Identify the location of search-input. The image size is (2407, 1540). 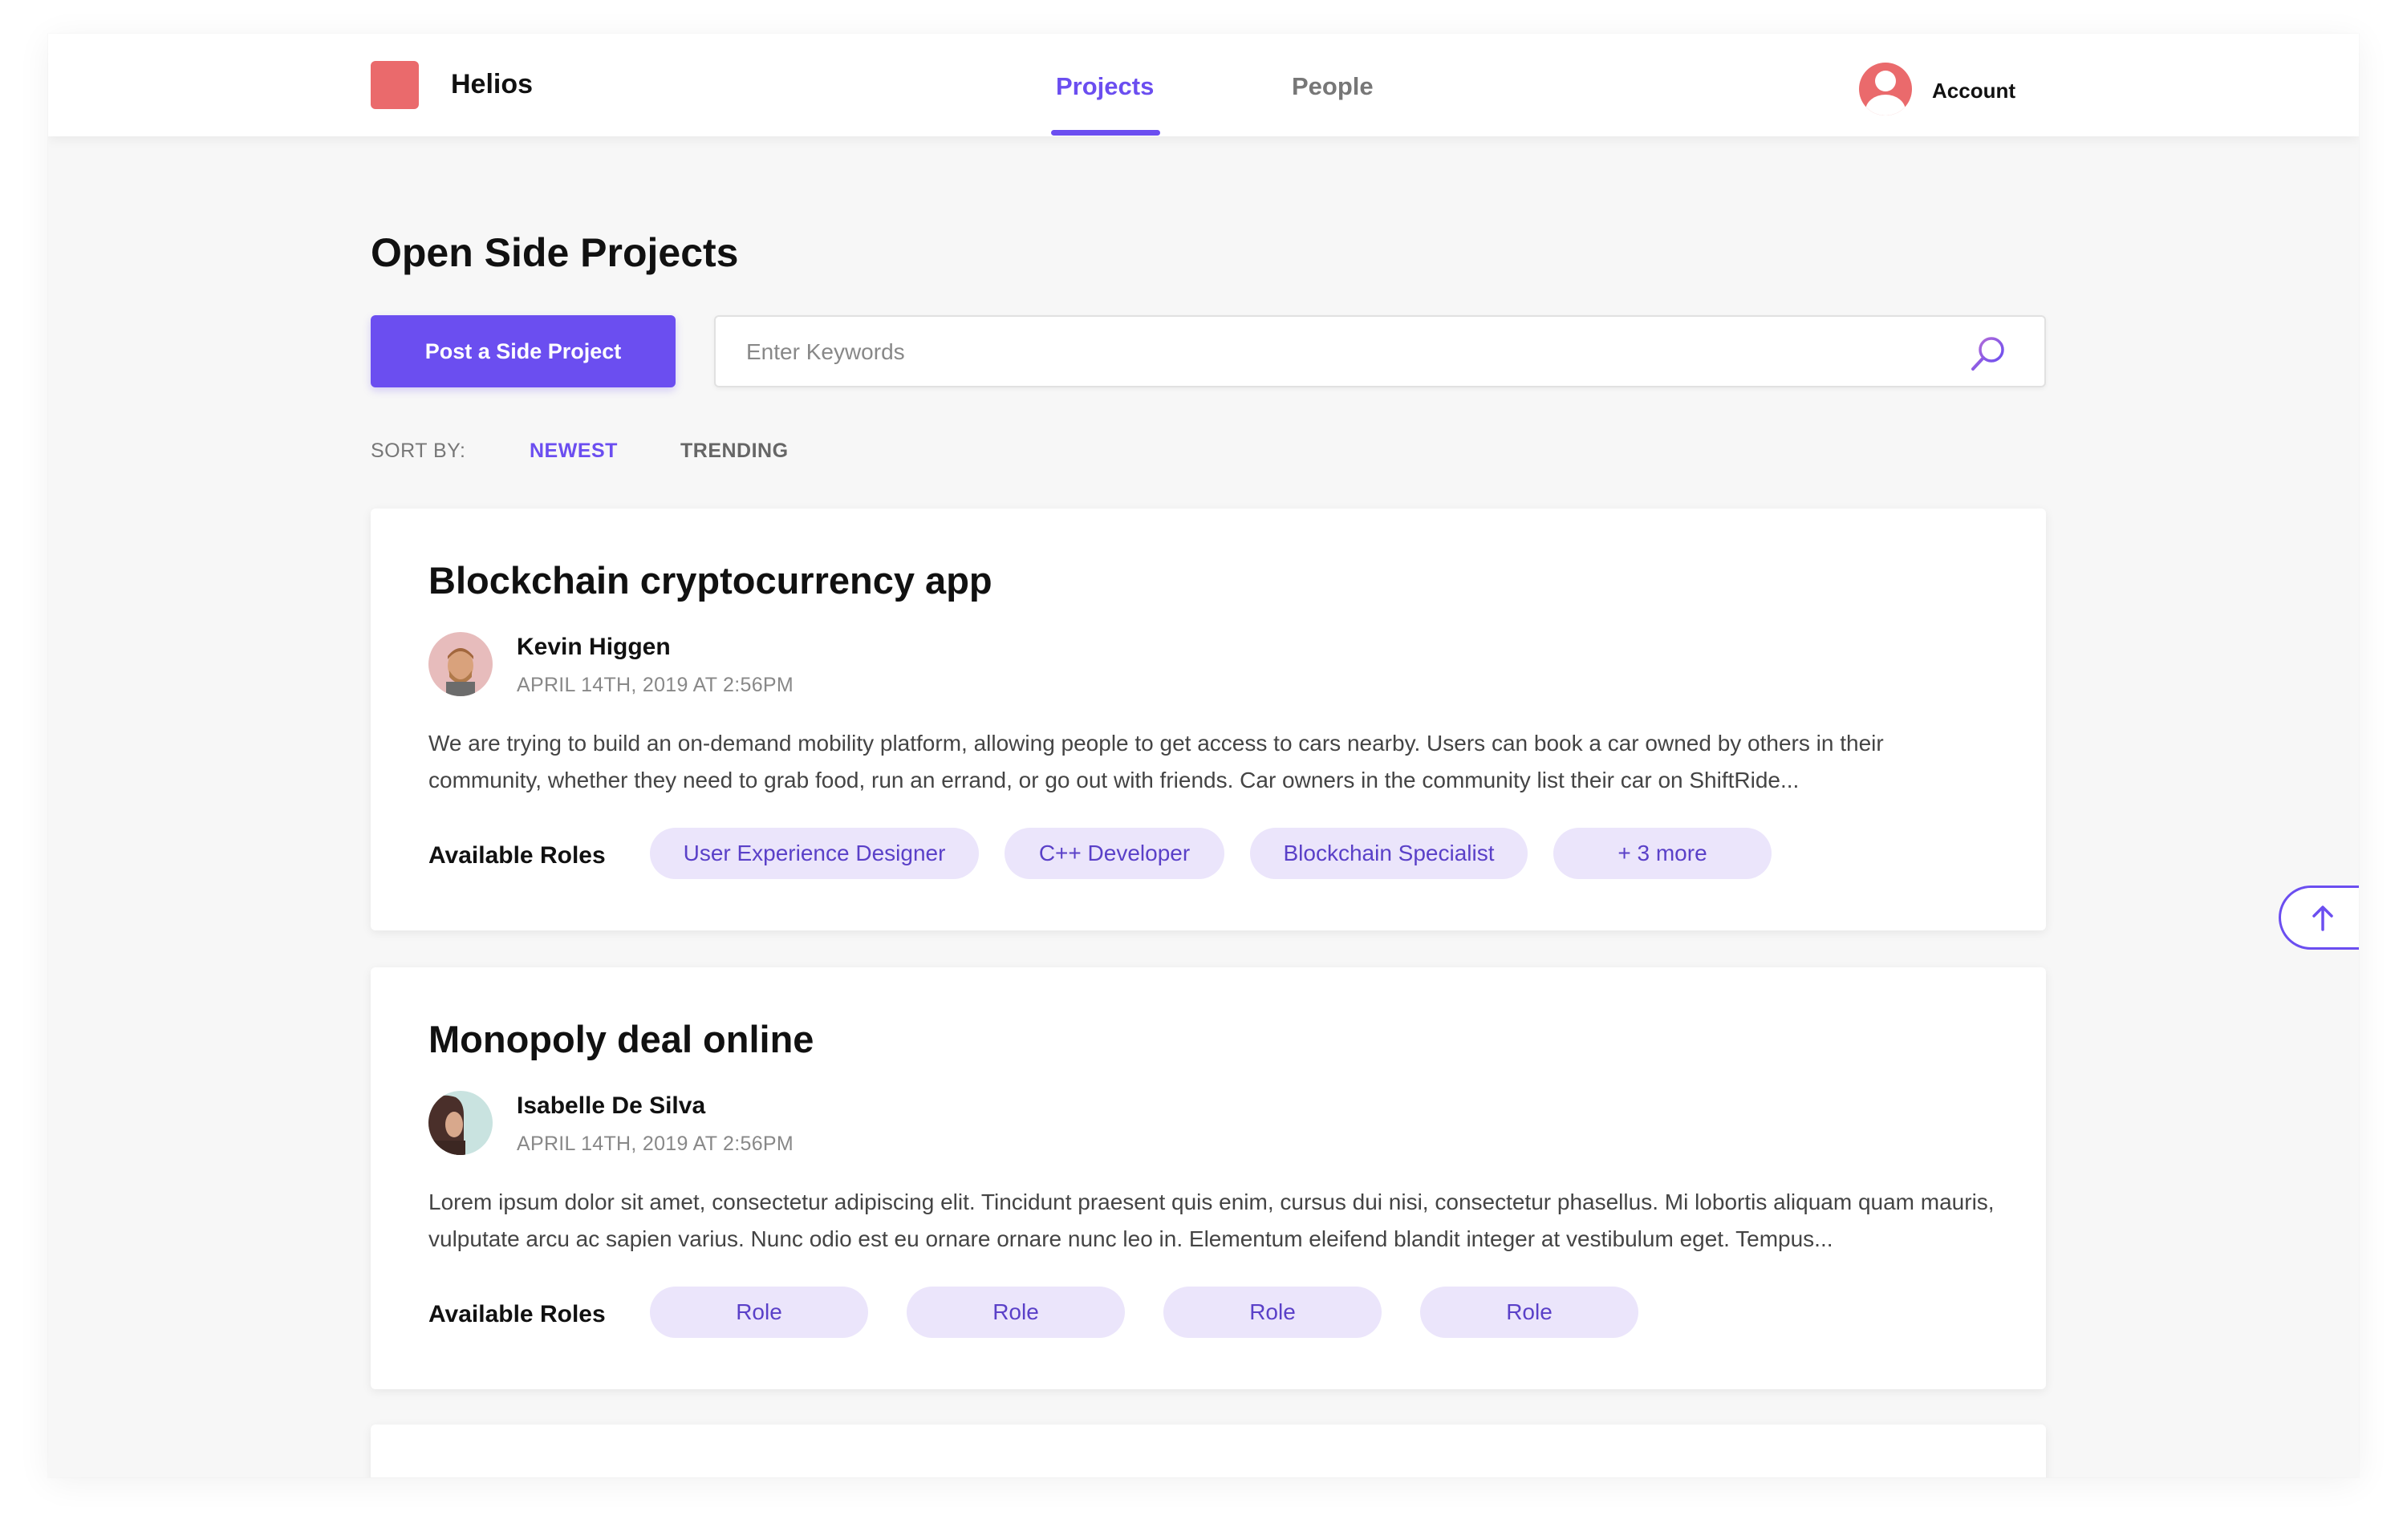
(1340, 352).